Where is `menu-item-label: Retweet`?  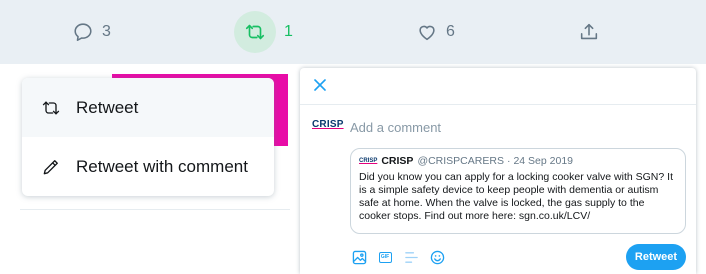
menu-item-label: Retweet is located at coordinates (107, 107).